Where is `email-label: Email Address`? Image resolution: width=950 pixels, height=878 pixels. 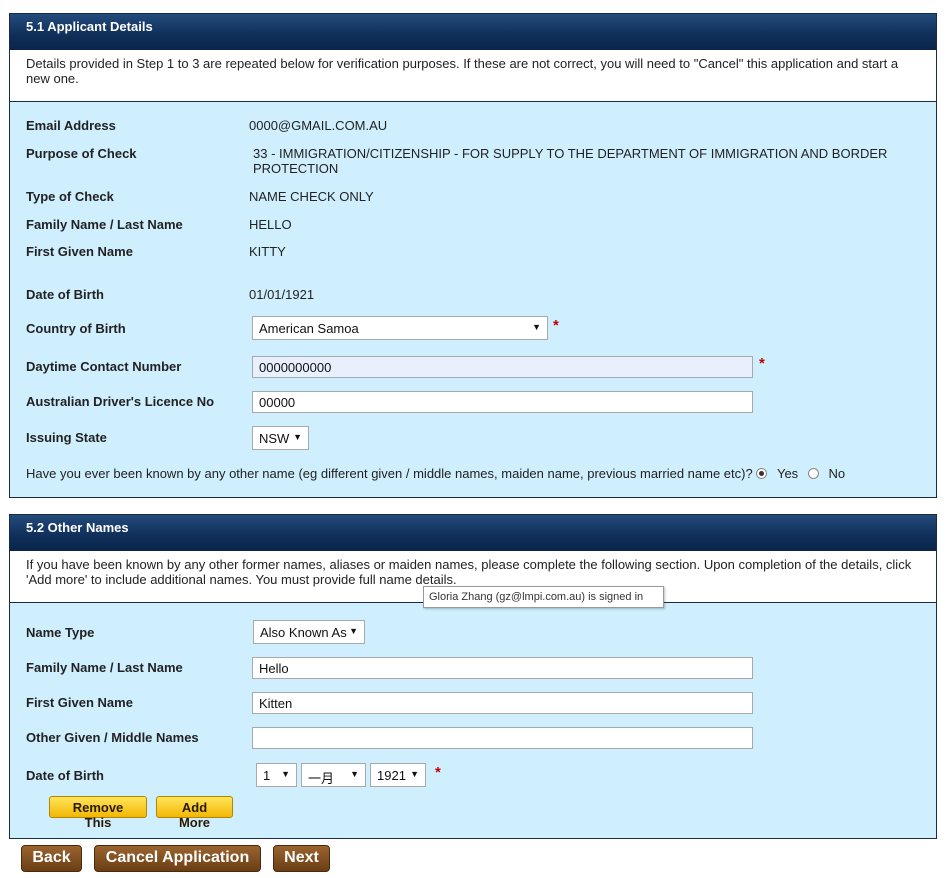 email-label: Email Address is located at coordinates (71, 125).